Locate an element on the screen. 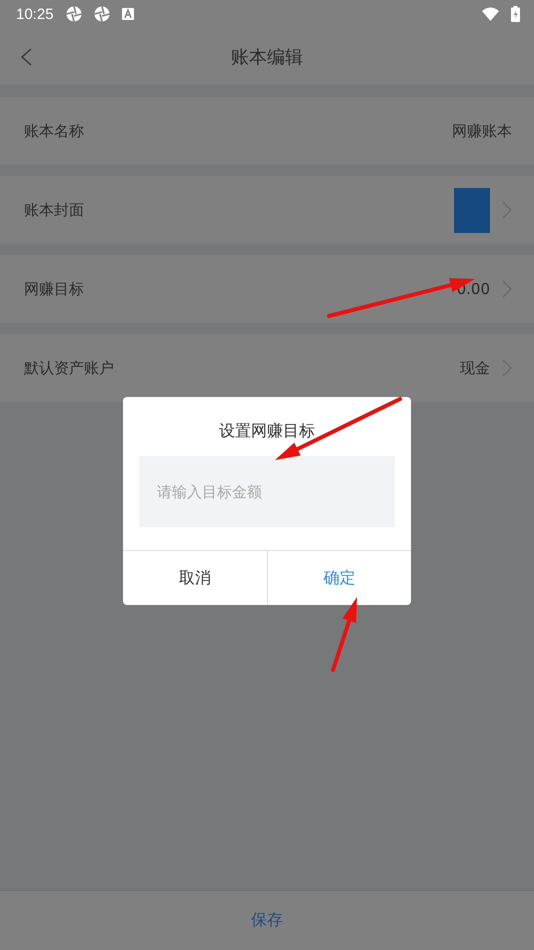  row-value: 现金 is located at coordinates (475, 368).